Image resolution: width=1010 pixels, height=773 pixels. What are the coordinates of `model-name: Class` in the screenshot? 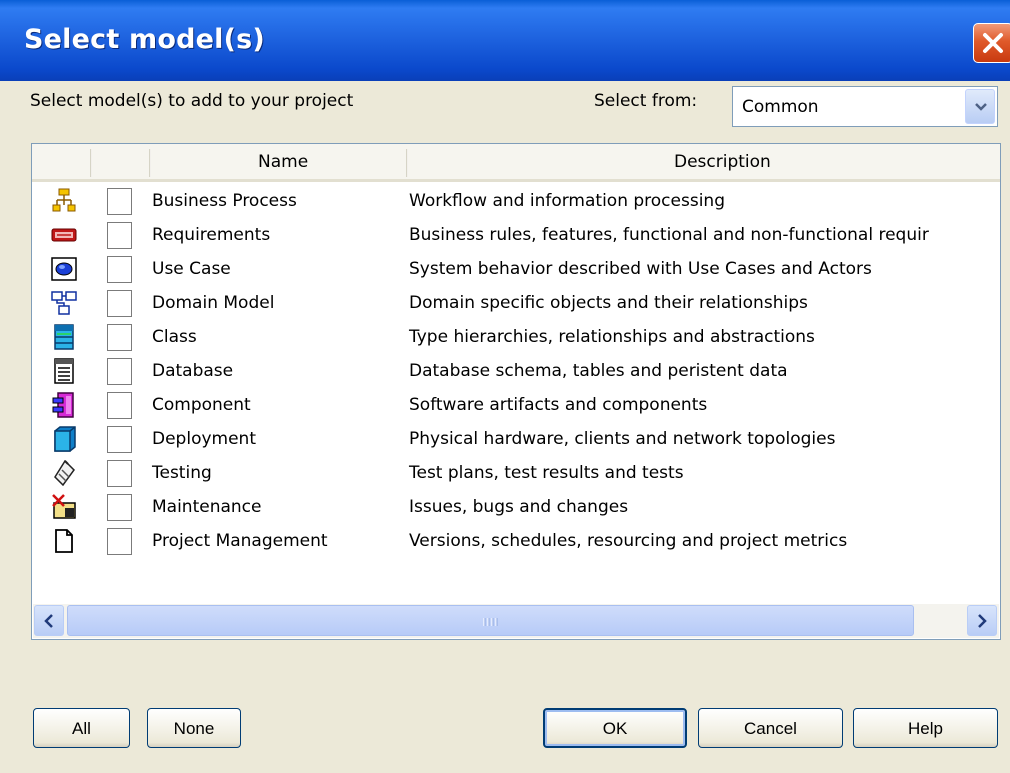 It's located at (174, 337).